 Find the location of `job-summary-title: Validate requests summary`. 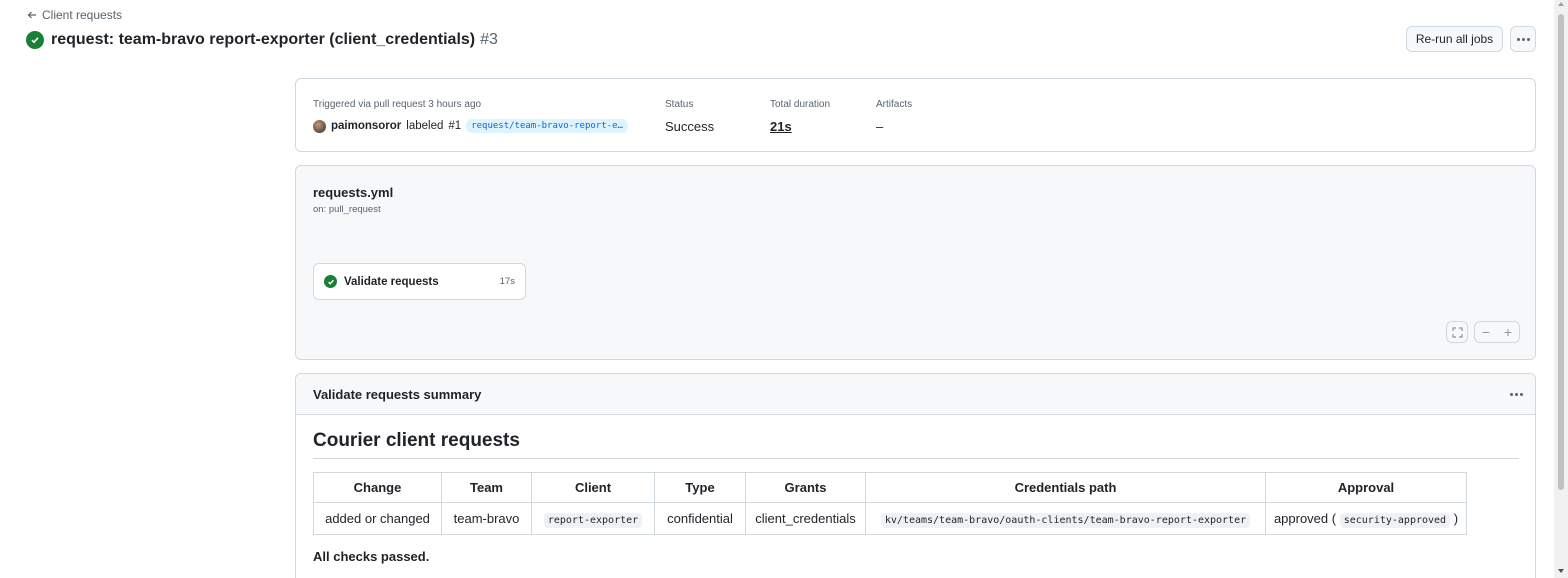

job-summary-title: Validate requests summary is located at coordinates (397, 394).